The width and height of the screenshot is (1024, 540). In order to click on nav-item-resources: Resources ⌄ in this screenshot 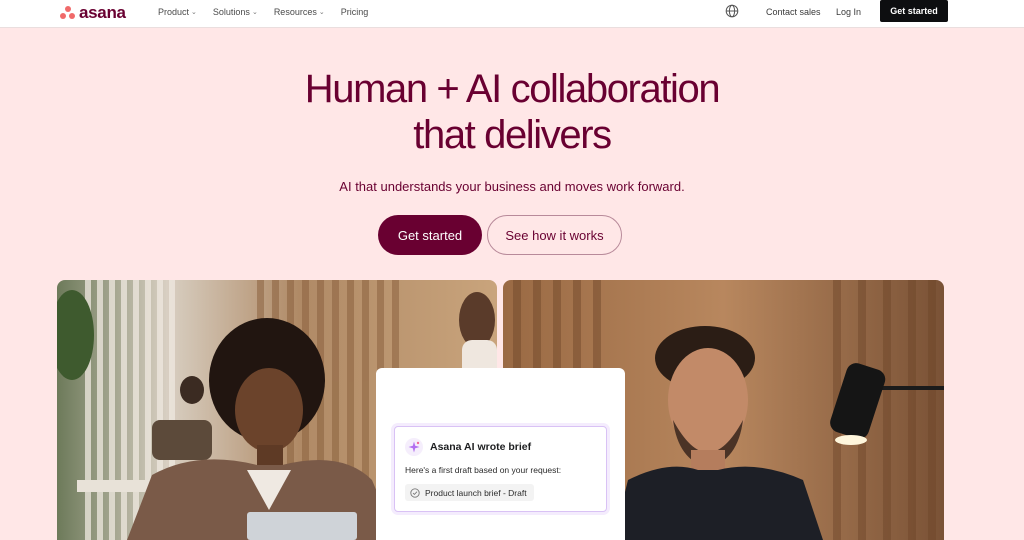, I will do `click(299, 12)`.